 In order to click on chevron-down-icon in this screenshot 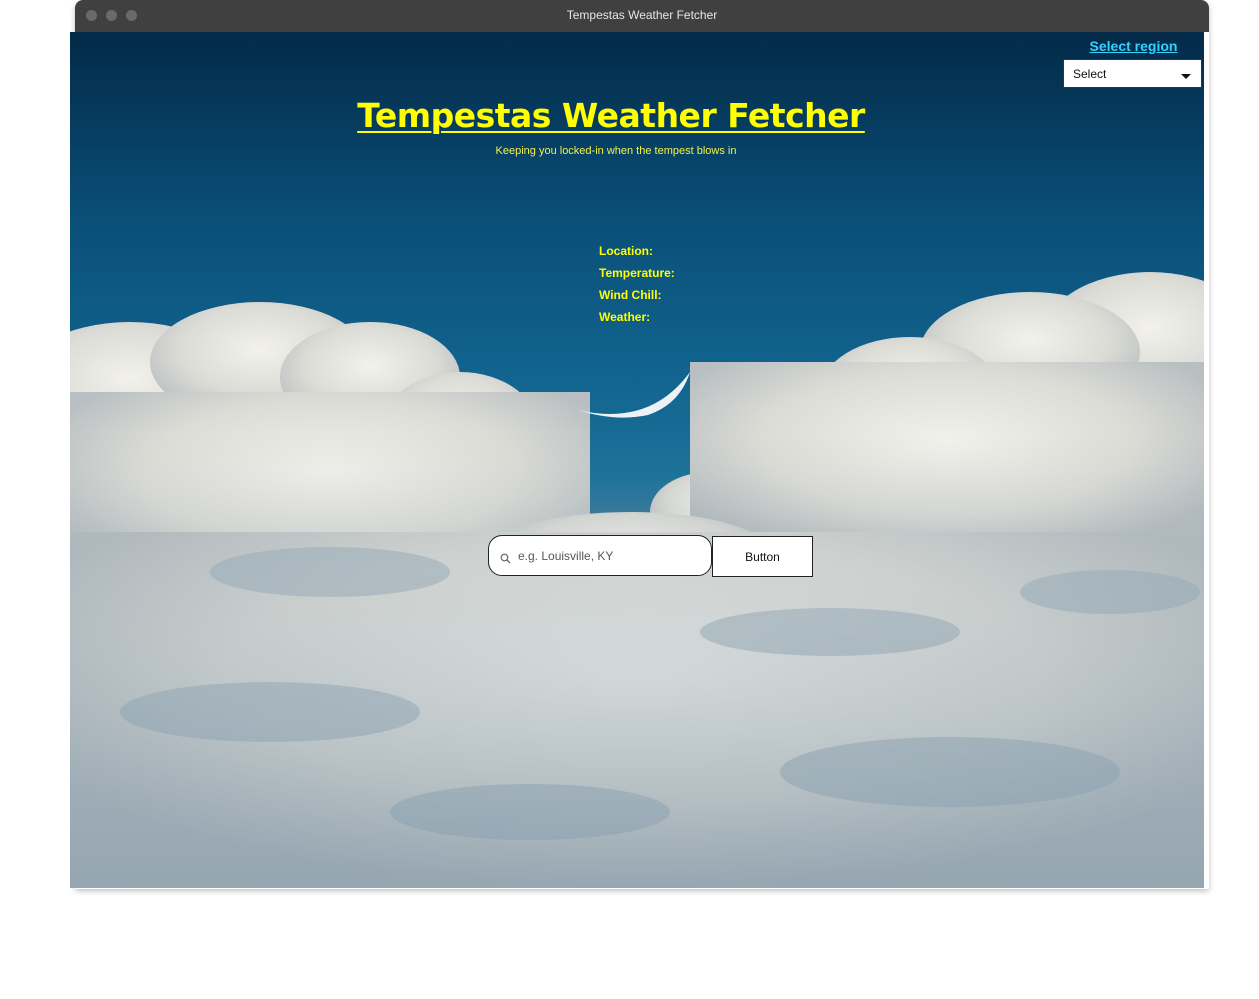, I will do `click(1186, 76)`.